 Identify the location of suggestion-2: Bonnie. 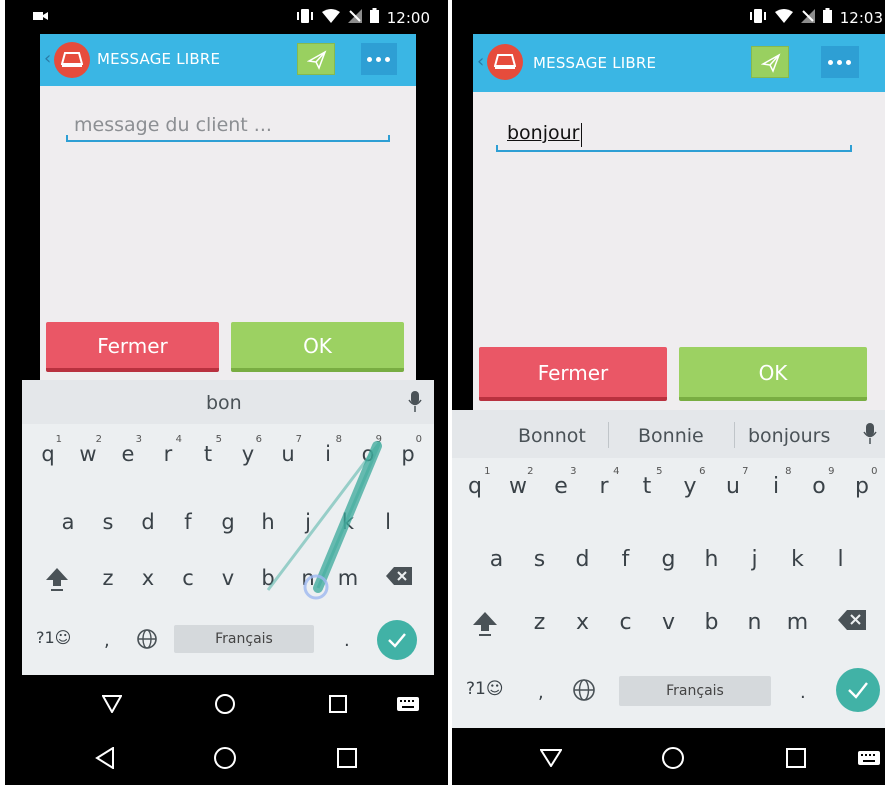
(671, 436).